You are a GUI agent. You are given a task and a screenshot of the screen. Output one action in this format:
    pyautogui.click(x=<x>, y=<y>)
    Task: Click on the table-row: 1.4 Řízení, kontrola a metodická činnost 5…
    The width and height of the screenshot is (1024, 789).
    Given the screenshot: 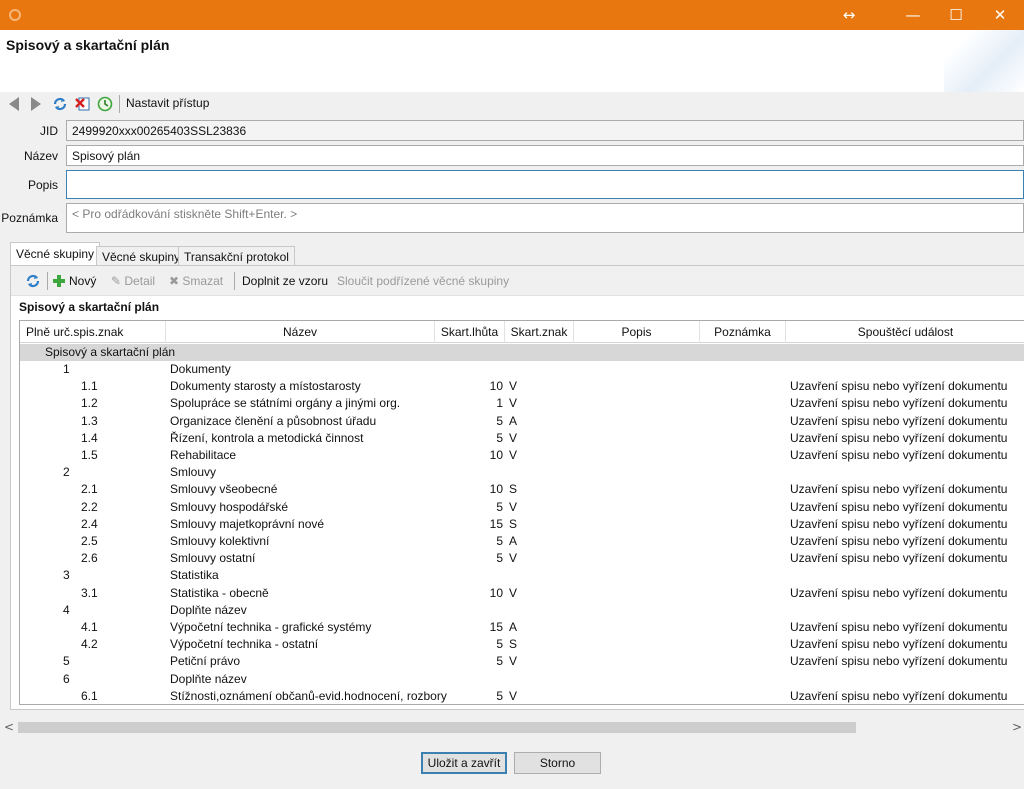 What is the action you would take?
    pyautogui.click(x=522, y=438)
    